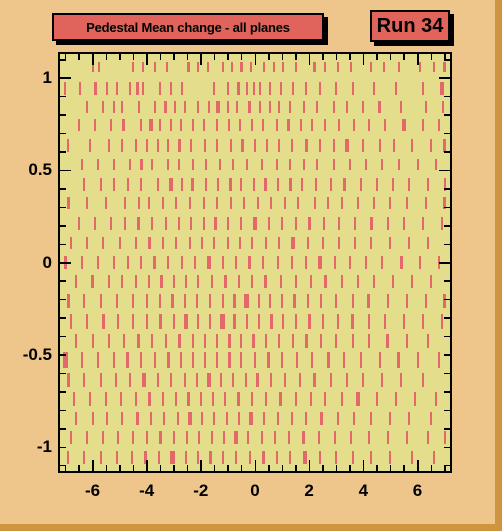  I want to click on x-axis-major-tick, so click(363, 465).